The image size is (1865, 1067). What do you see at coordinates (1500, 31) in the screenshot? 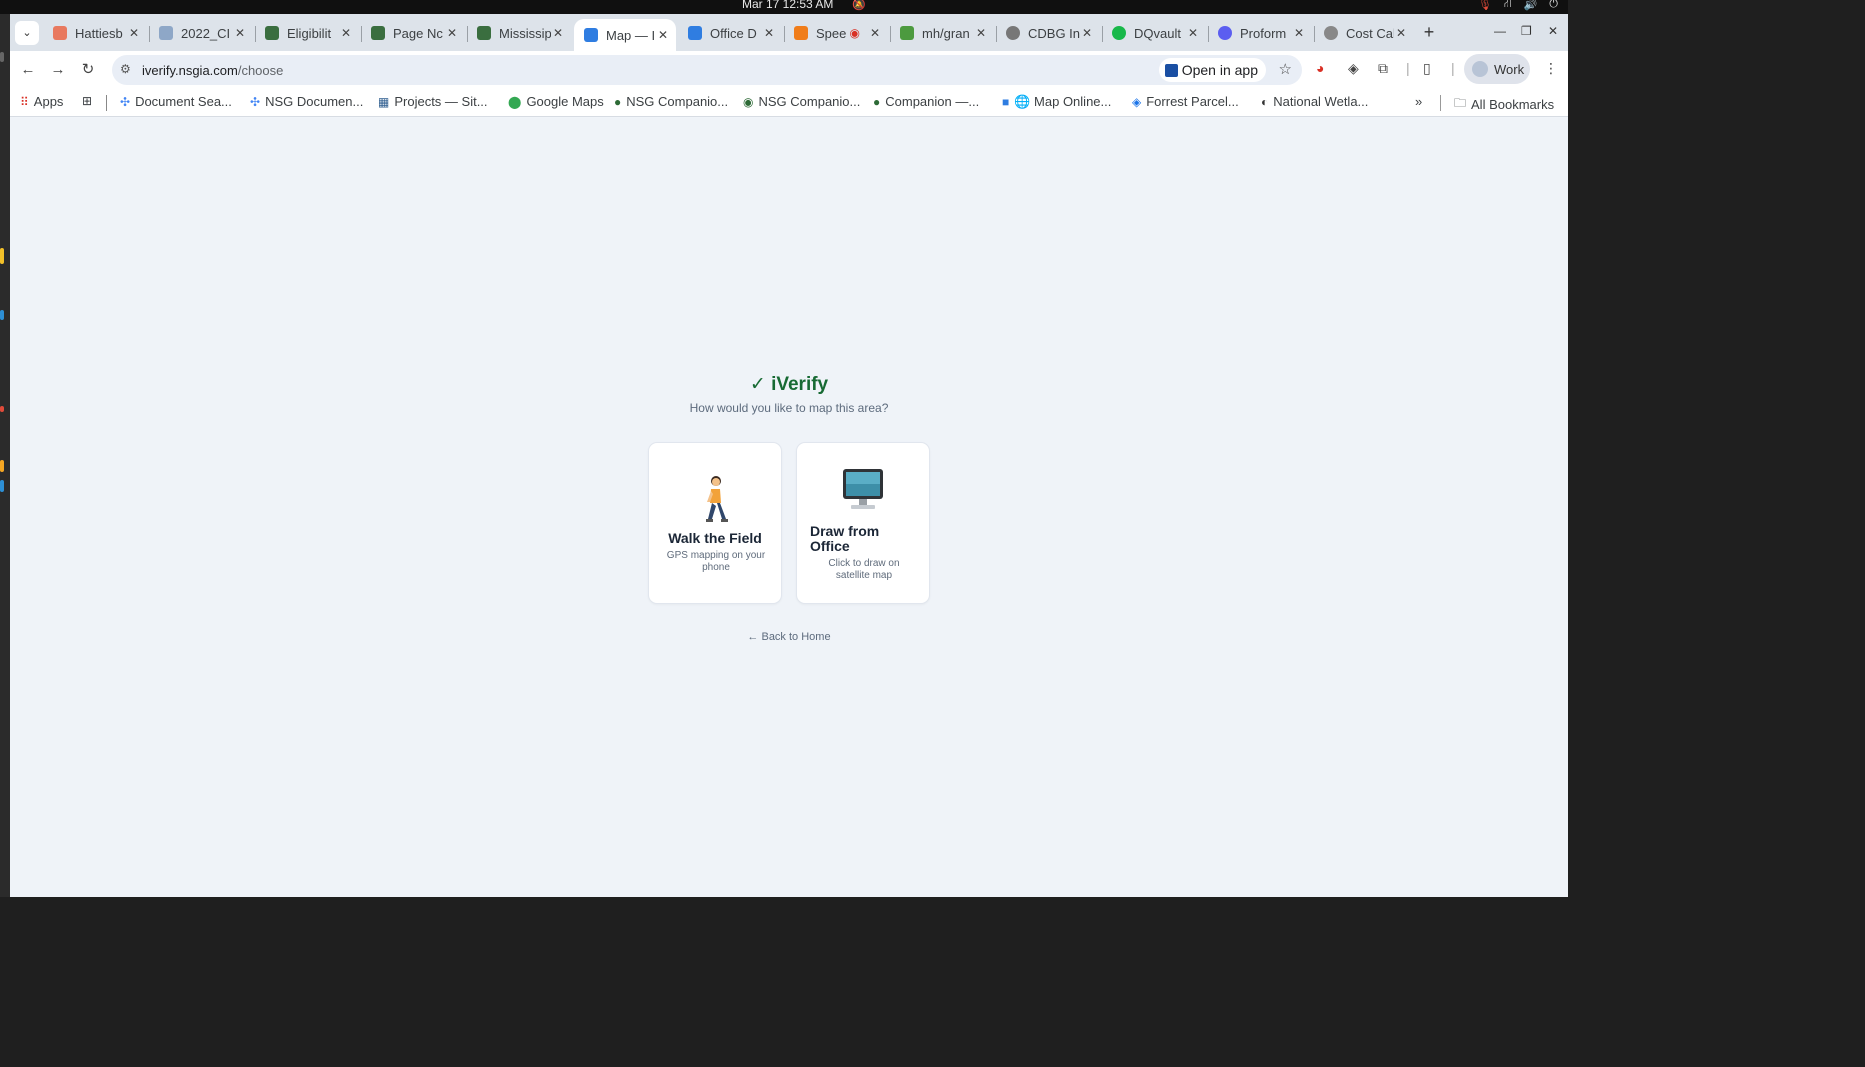
I see `minimize-icon: —` at bounding box center [1500, 31].